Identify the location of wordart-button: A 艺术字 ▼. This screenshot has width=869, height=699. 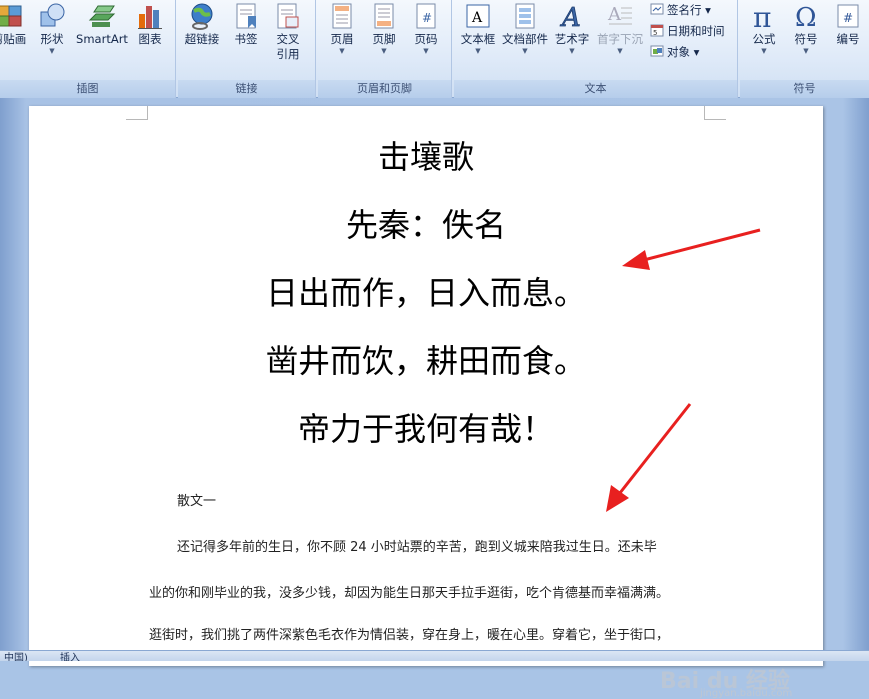
(572, 28).